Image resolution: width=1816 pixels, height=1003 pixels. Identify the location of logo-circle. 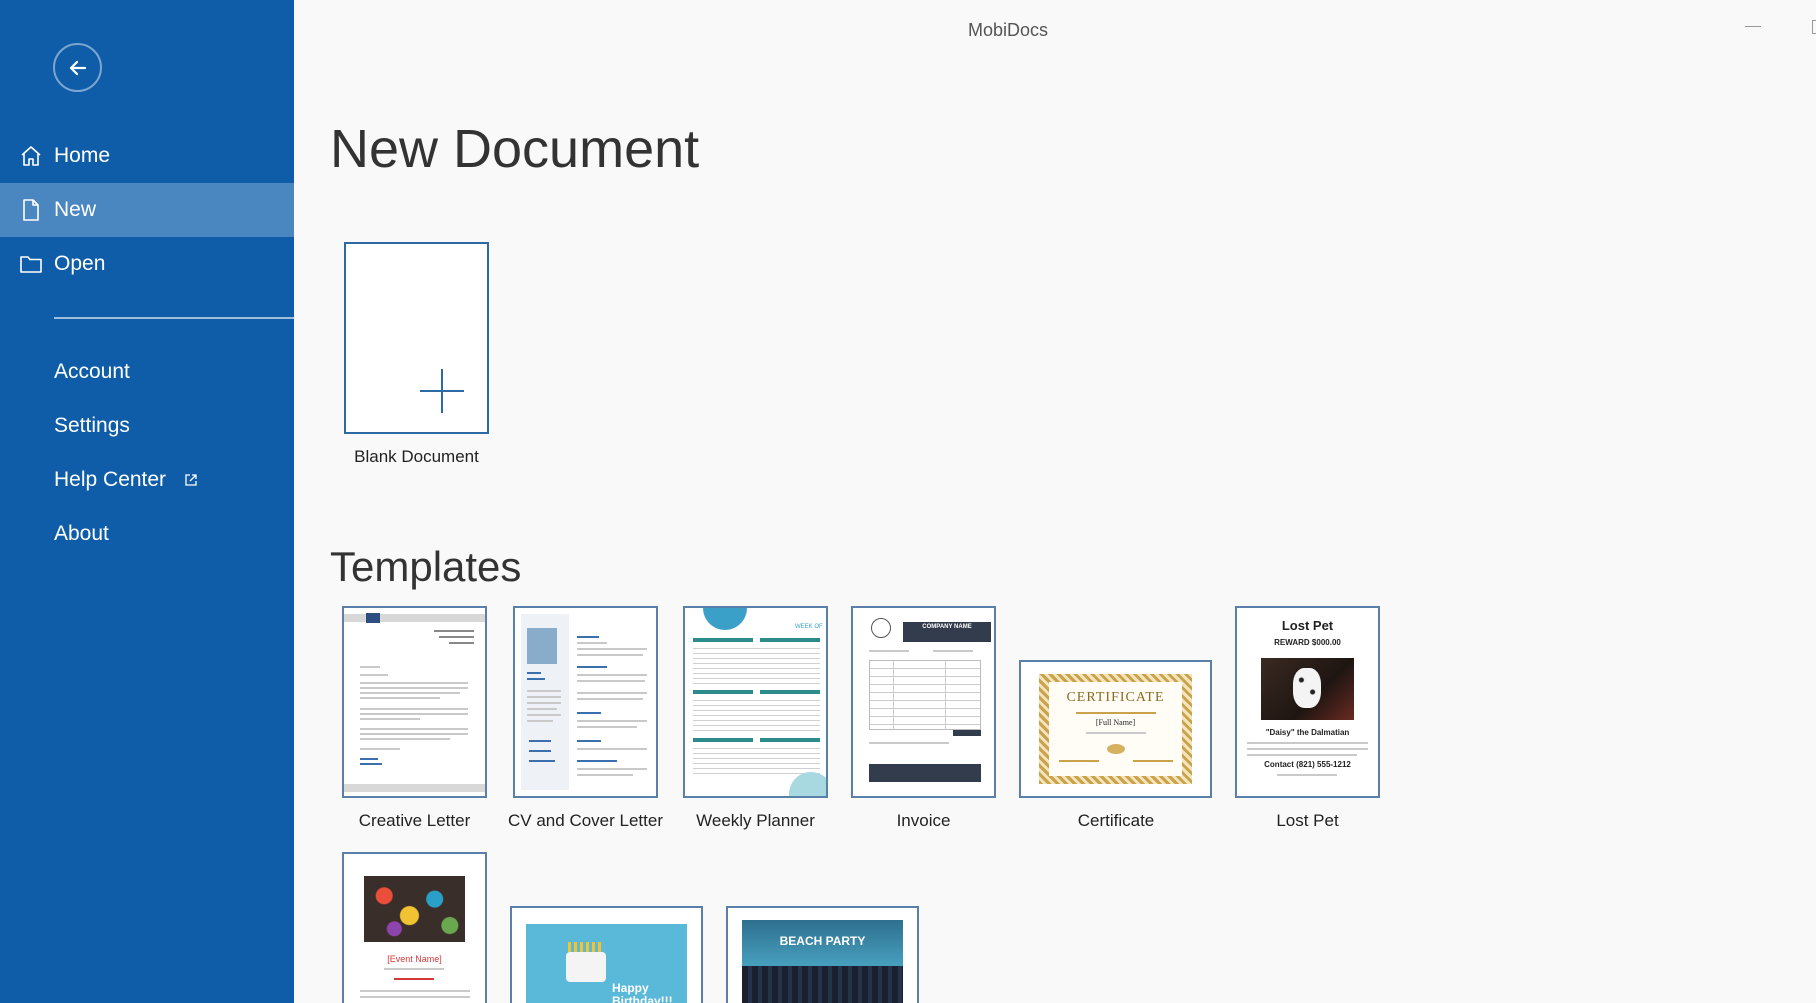
(881, 628).